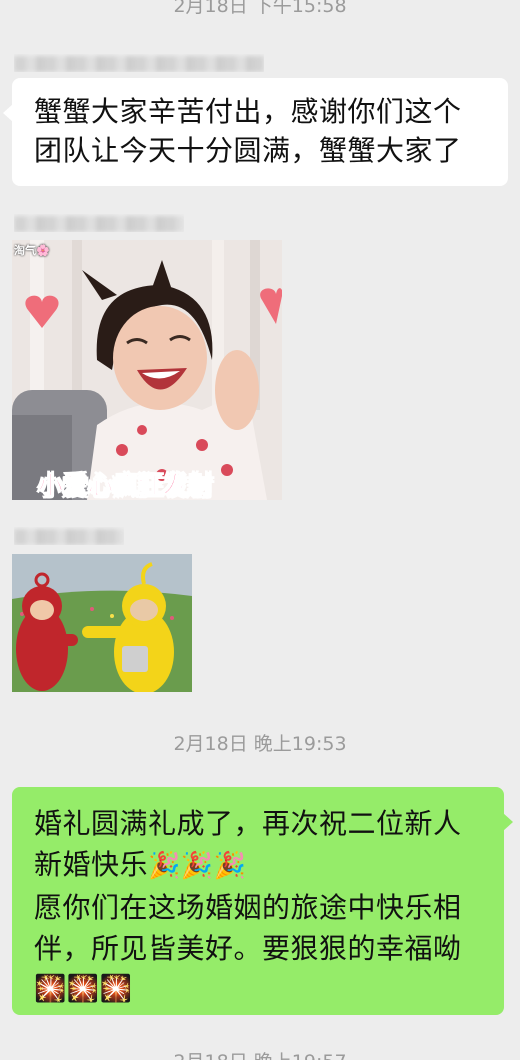 This screenshot has width=520, height=1060. What do you see at coordinates (260, 744) in the screenshot?
I see `timestamp-mid: 2月18日 晚上19:53` at bounding box center [260, 744].